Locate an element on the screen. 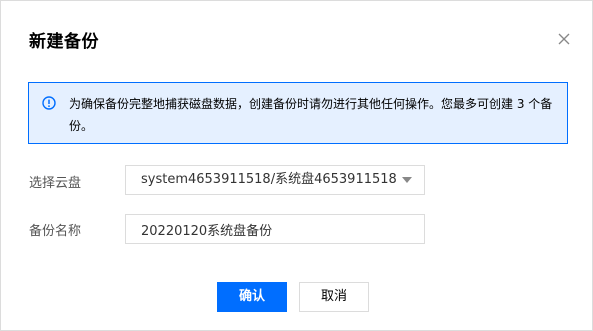 The width and height of the screenshot is (593, 331). confirm-button: 确认 is located at coordinates (252, 297).